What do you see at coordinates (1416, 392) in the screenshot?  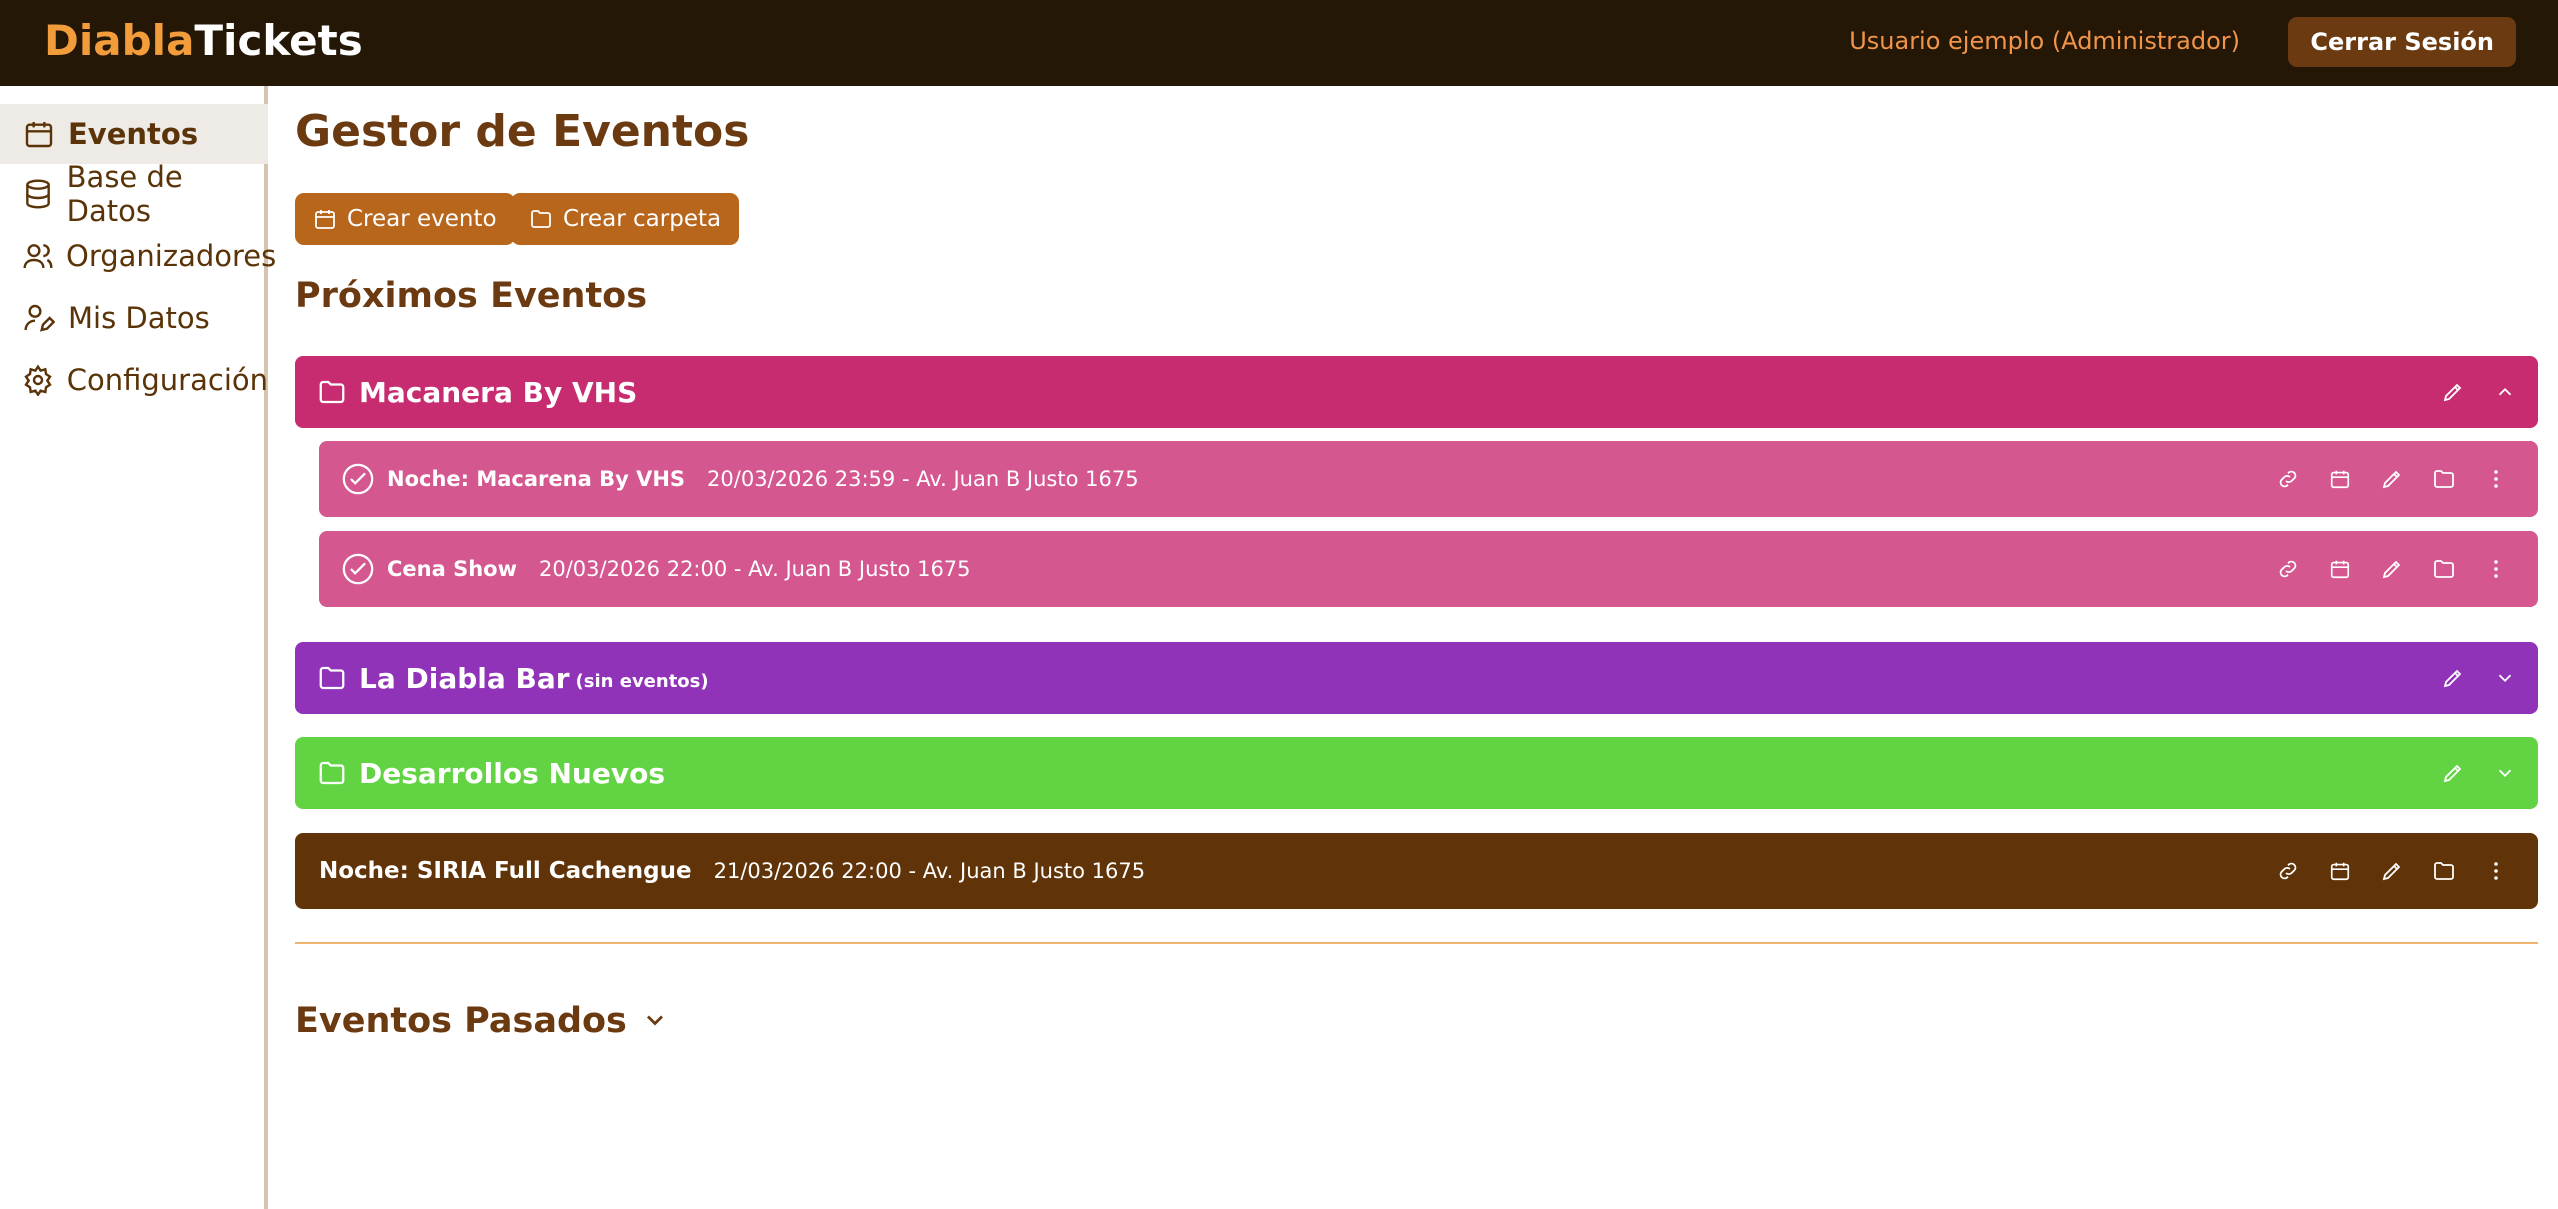 I see `folder-macanera: Macanera By VHS` at bounding box center [1416, 392].